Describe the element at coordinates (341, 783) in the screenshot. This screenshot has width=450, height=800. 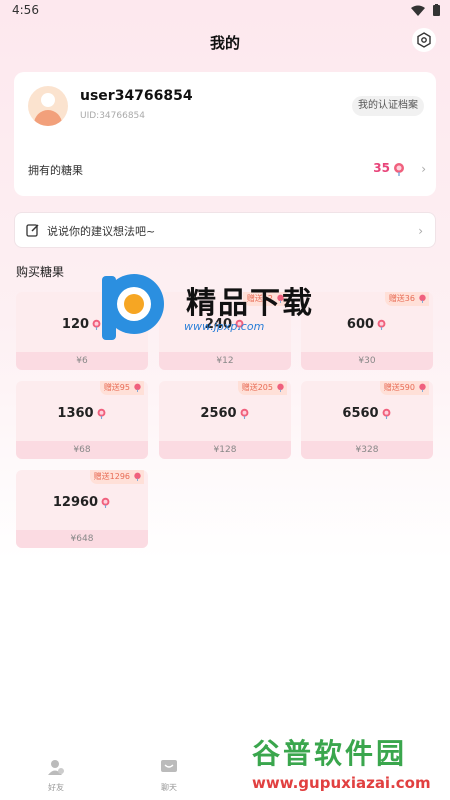
I see `site-watermark-url: www.gupuxiazai.com` at that location.